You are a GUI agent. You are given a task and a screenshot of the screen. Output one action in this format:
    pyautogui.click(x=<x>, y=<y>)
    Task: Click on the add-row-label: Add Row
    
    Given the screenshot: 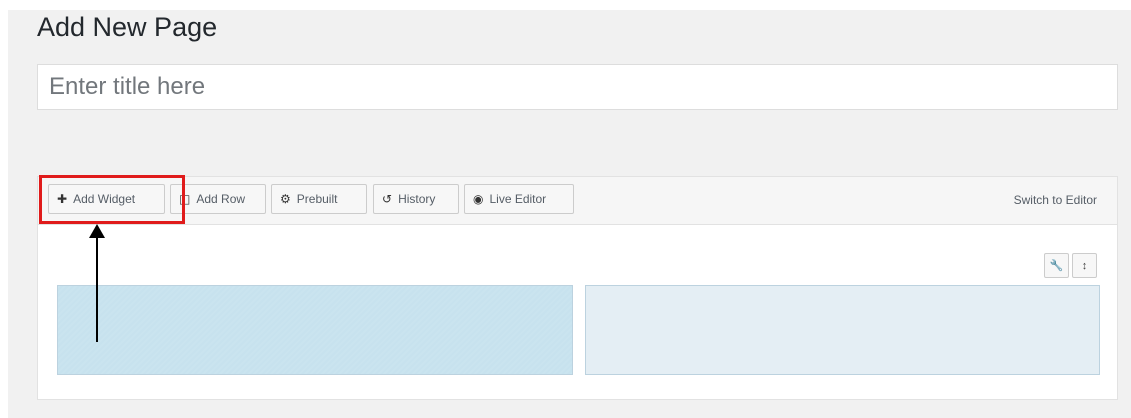 What is the action you would take?
    pyautogui.click(x=221, y=199)
    